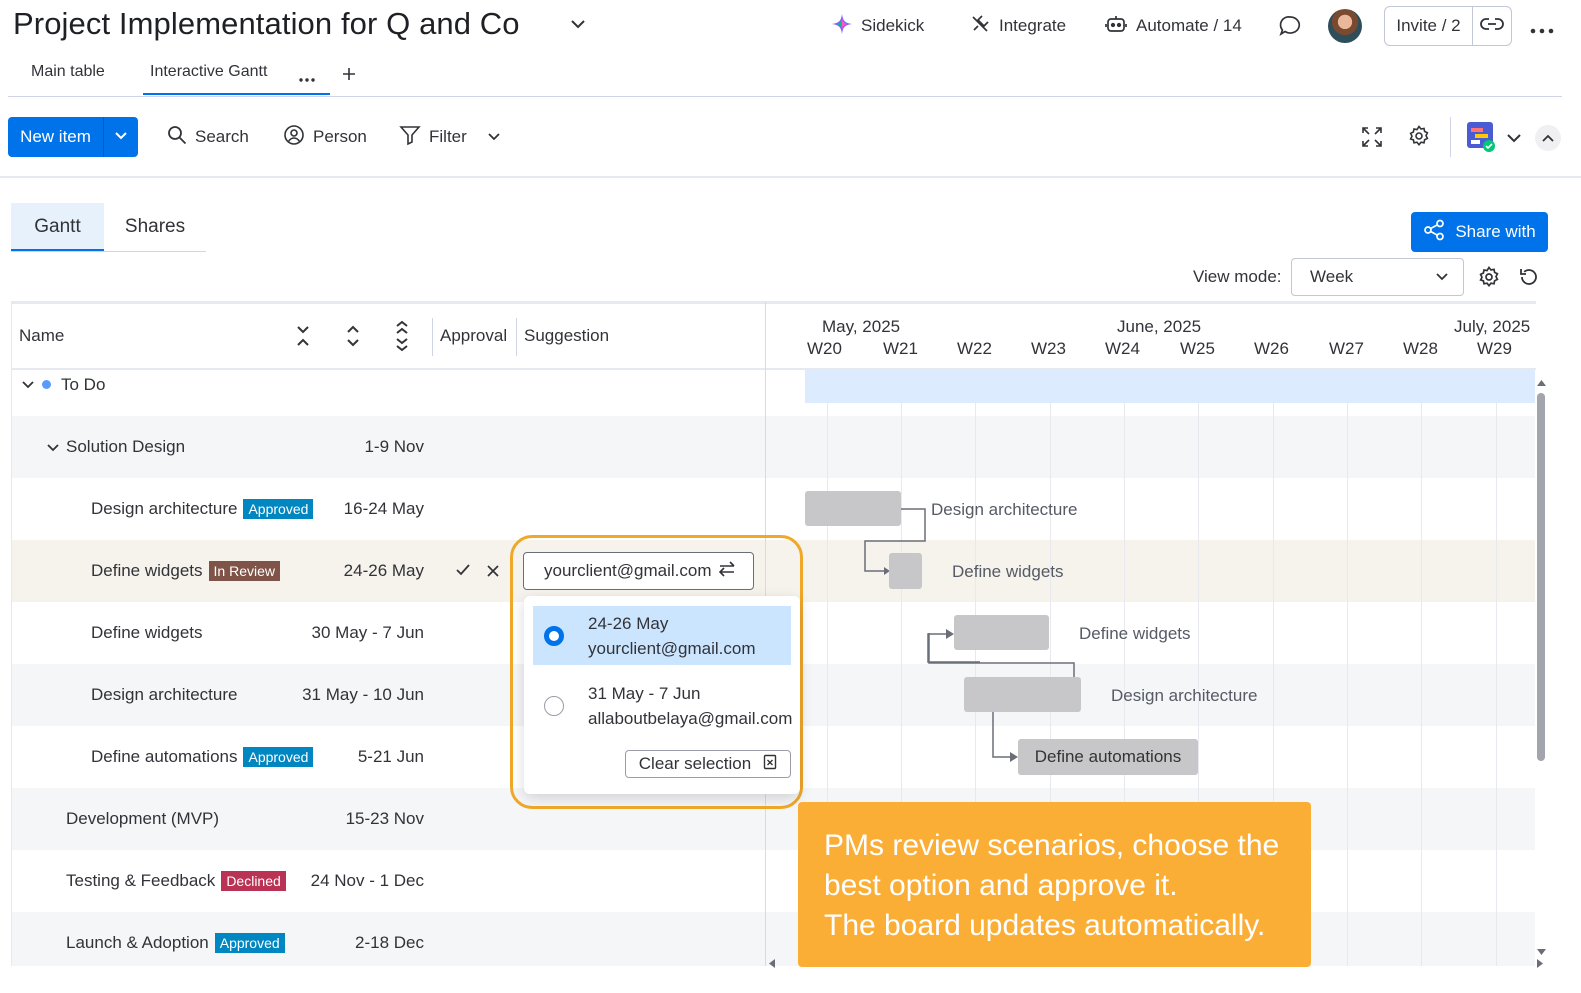  I want to click on more-options-icon, so click(1542, 31).